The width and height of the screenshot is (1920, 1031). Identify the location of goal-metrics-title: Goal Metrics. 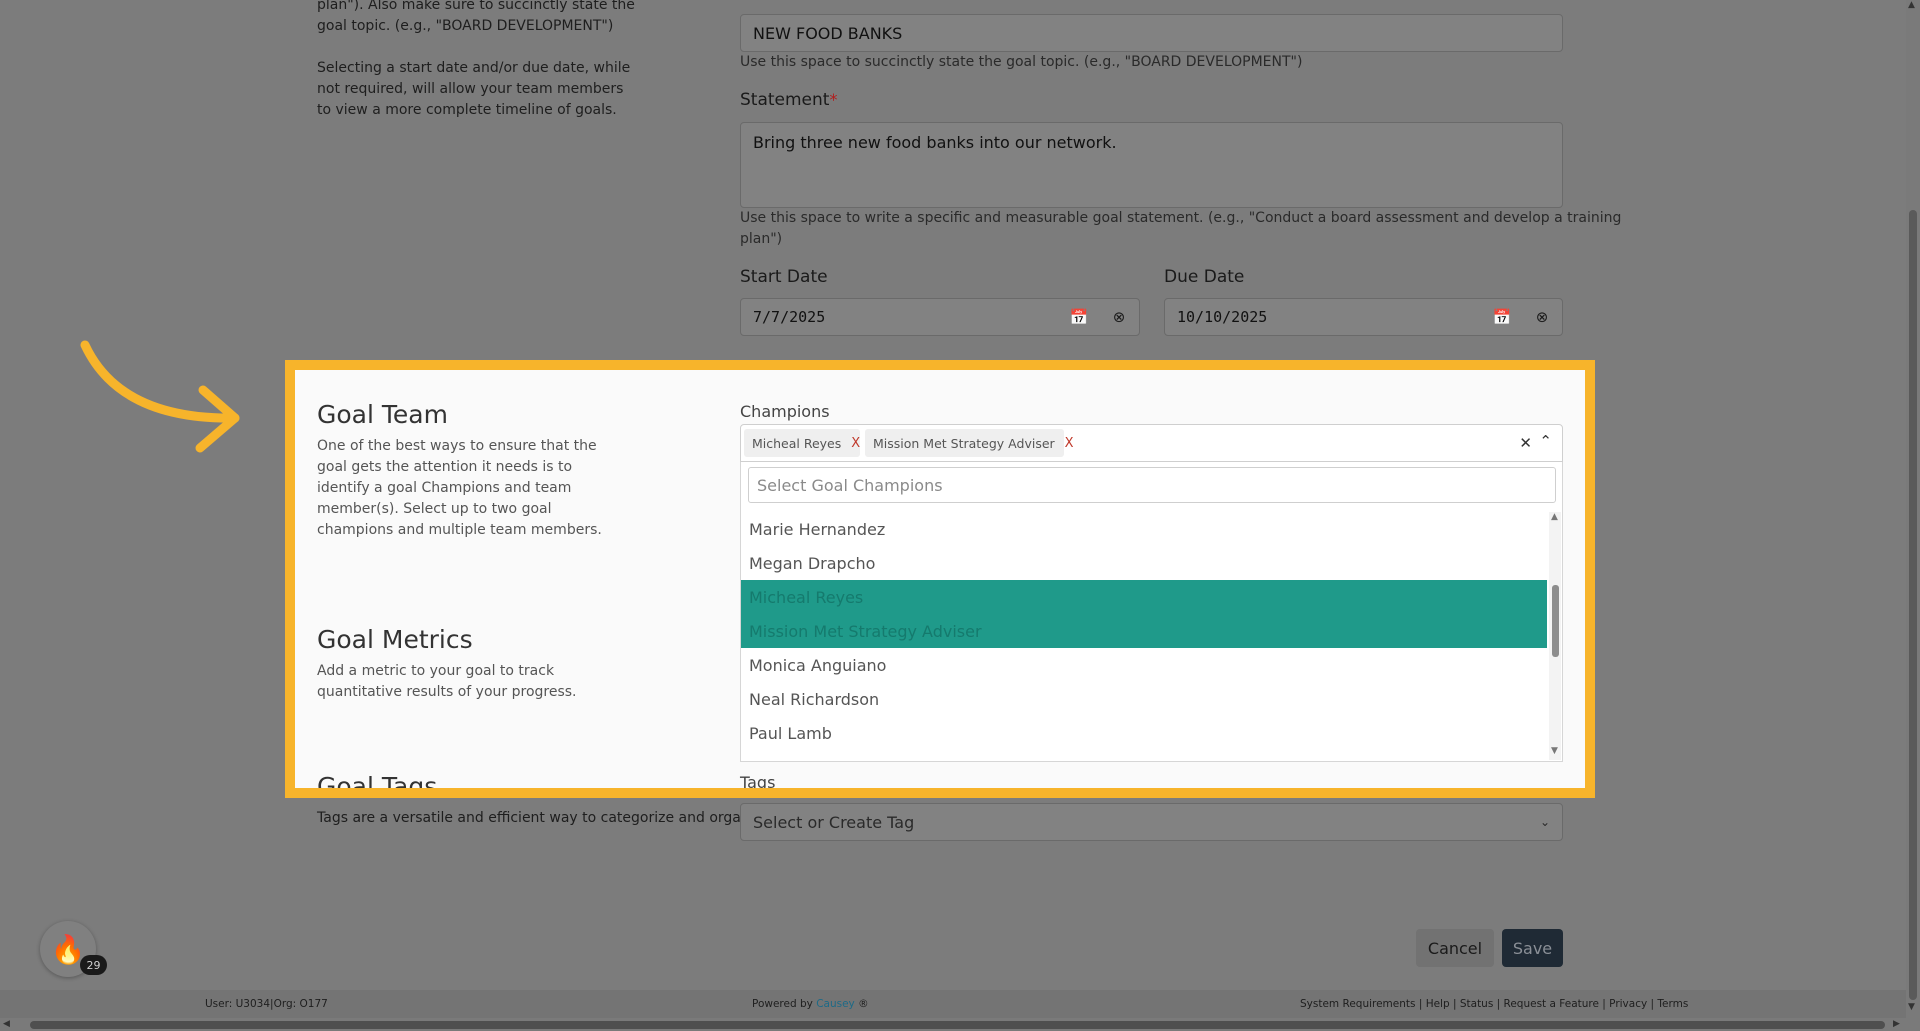
(395, 639).